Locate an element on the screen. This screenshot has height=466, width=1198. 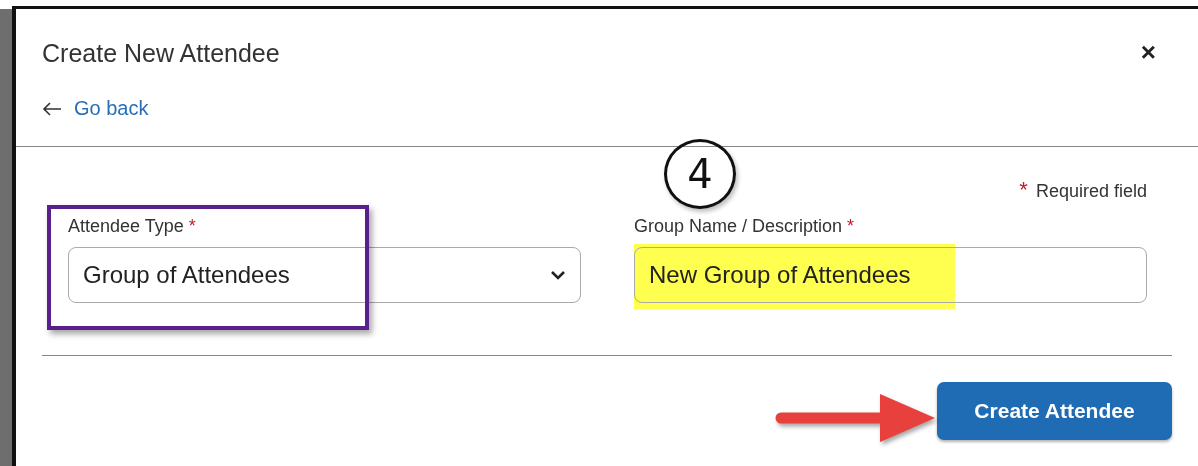
input-field: New Group of Attendees is located at coordinates (890, 275).